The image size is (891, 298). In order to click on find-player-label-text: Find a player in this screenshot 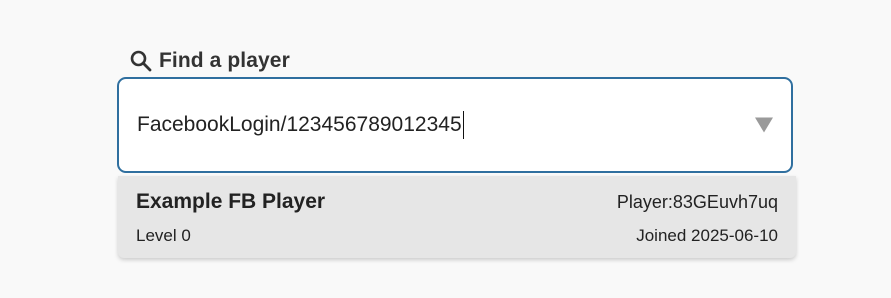, I will do `click(224, 60)`.